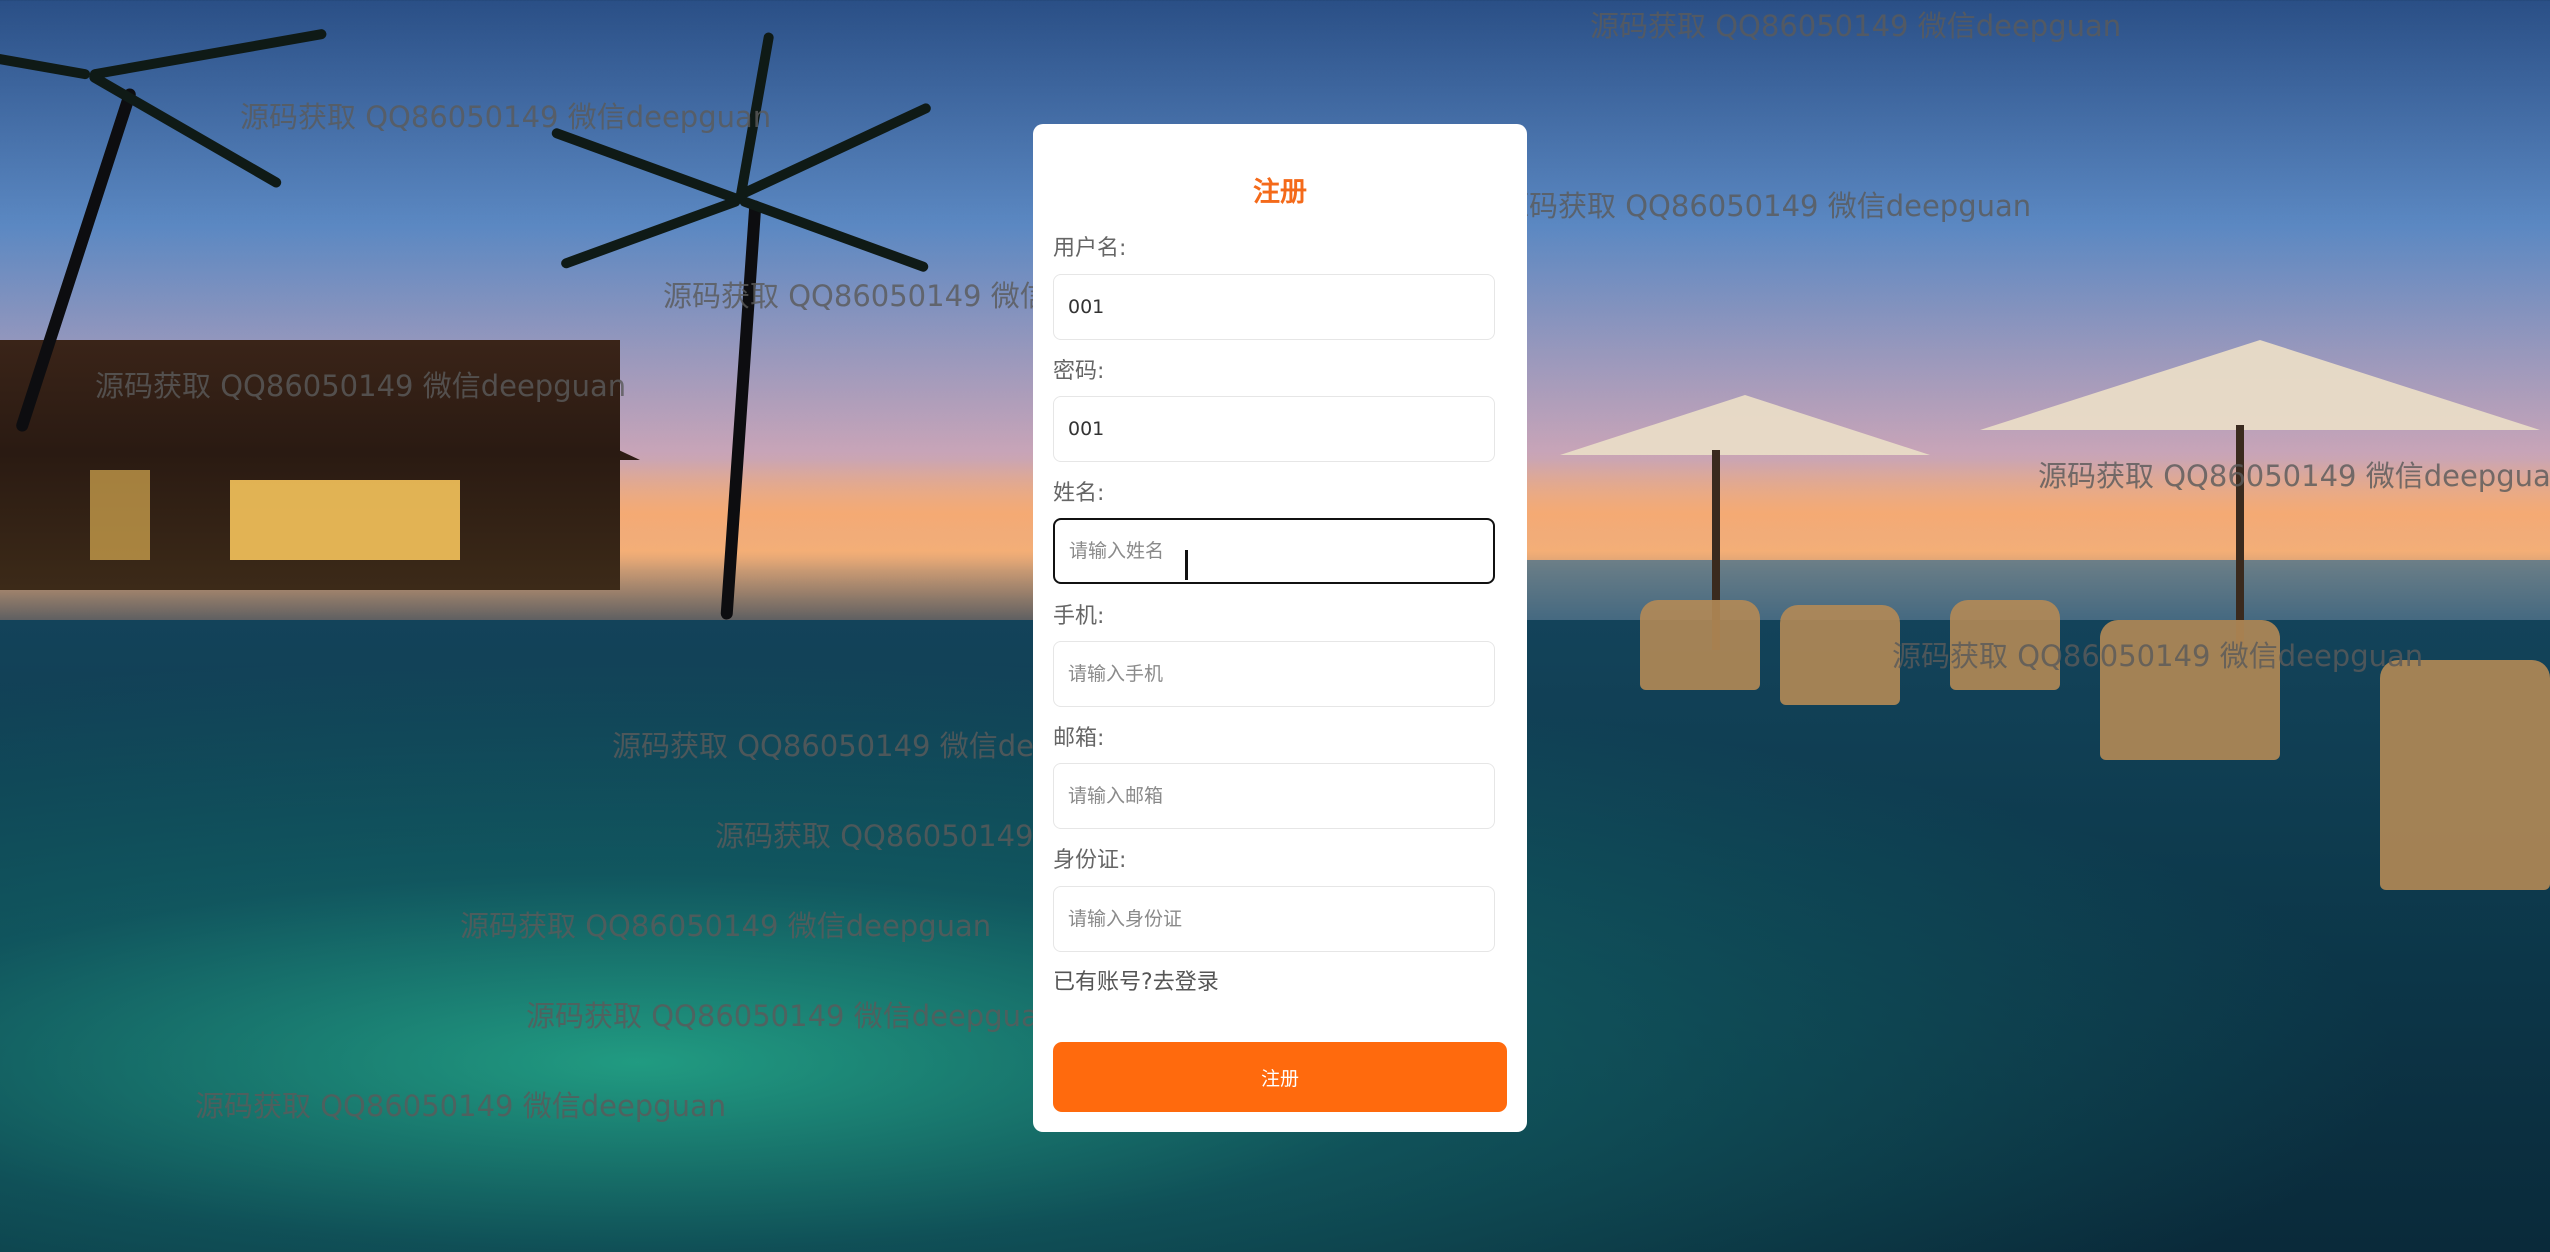 This screenshot has height=1252, width=2550. I want to click on phone-input, so click(1274, 674).